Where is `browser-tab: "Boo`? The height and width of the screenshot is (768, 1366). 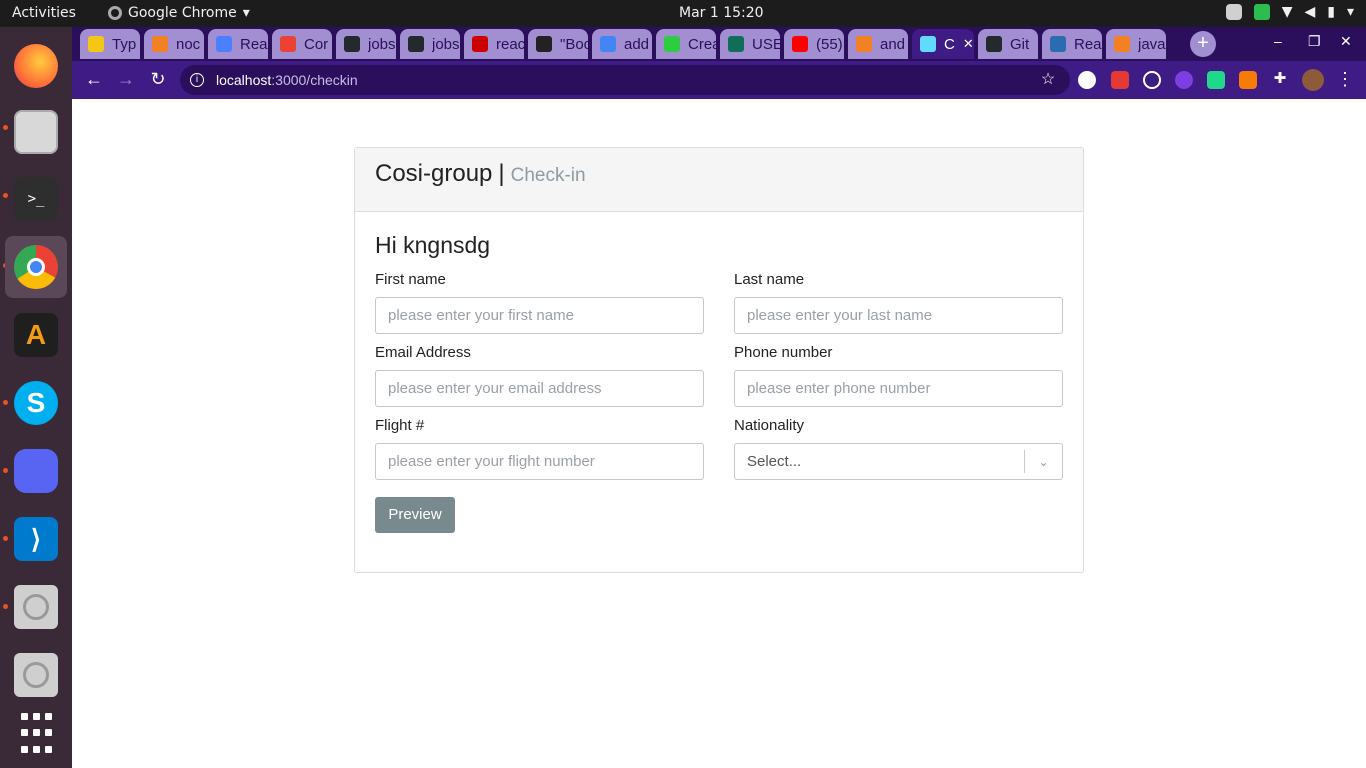 browser-tab: "Boo is located at coordinates (558, 44).